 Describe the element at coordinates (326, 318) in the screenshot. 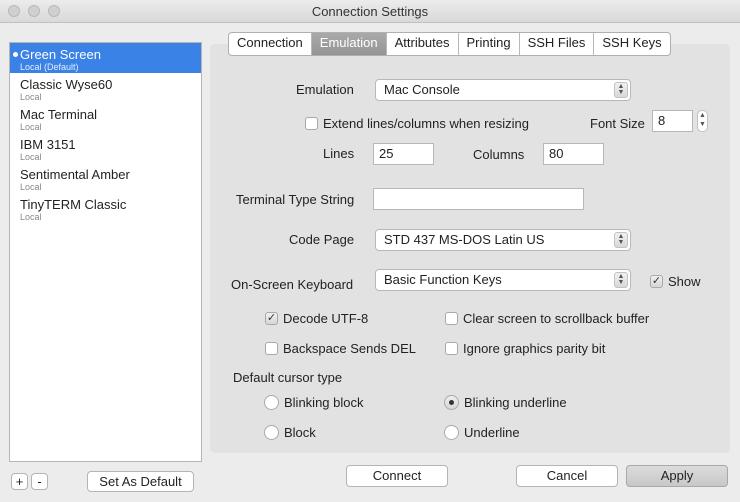

I see `decode-utf8-label: Decode UTF-8` at that location.